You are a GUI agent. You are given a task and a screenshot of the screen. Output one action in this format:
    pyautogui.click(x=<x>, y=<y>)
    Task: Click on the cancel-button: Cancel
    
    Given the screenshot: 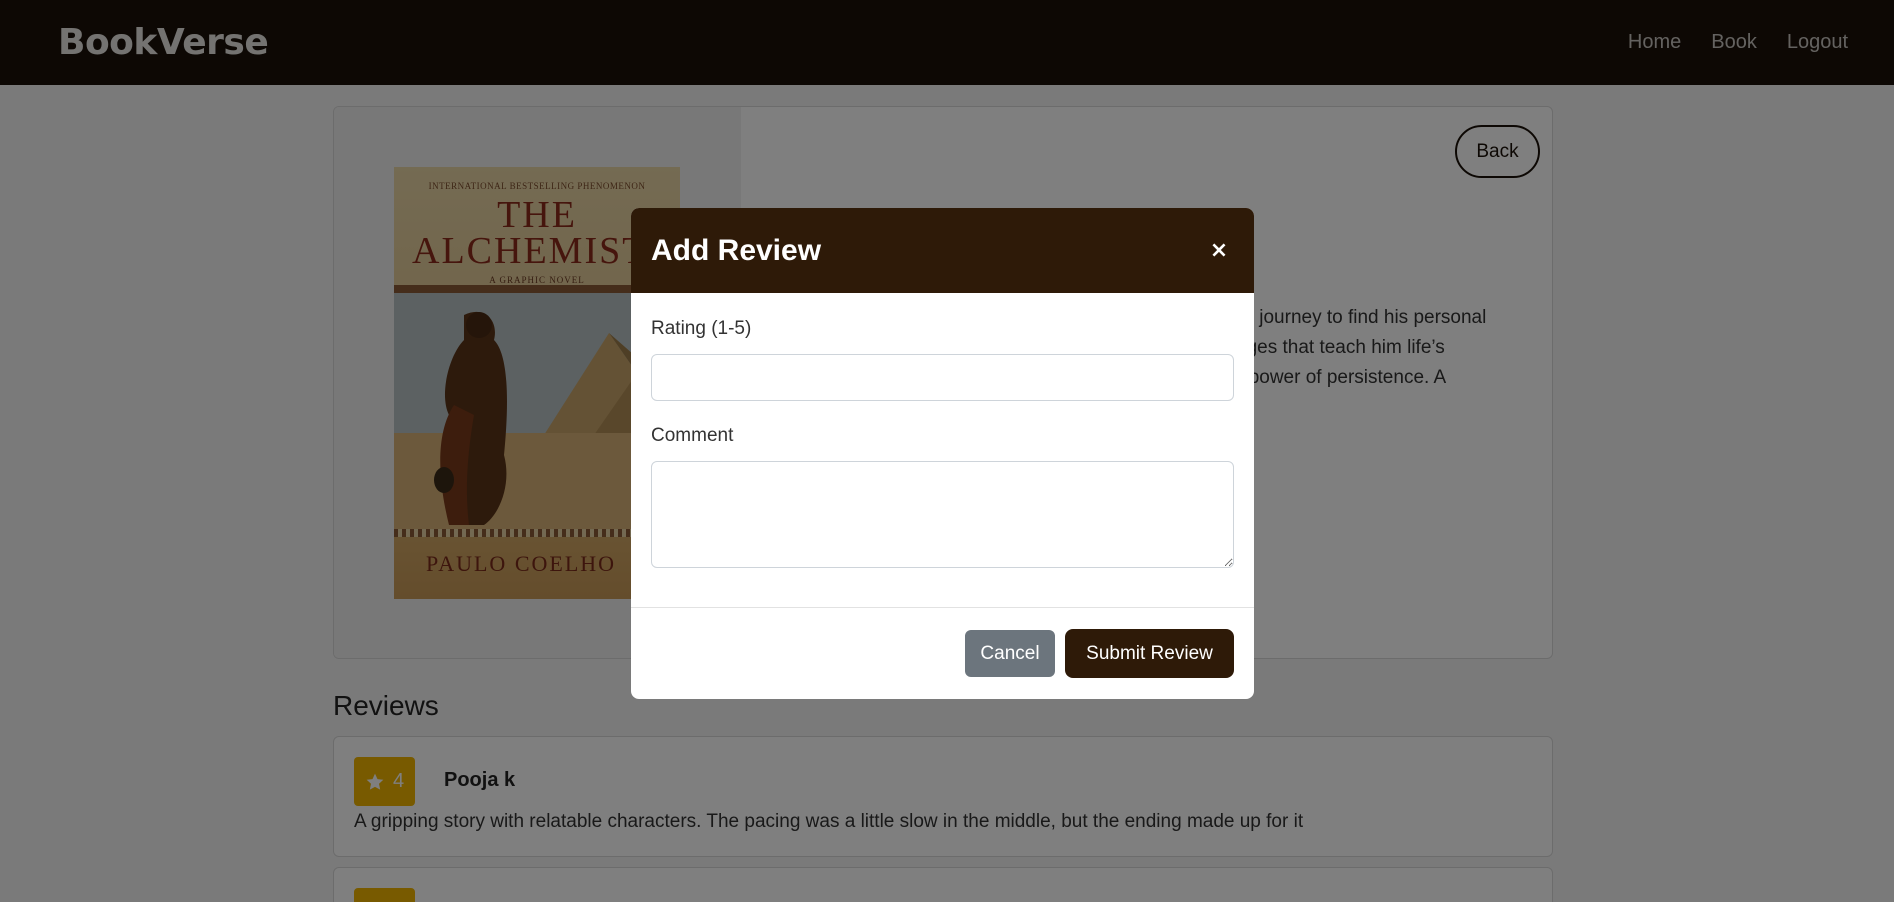 What is the action you would take?
    pyautogui.click(x=1010, y=653)
    